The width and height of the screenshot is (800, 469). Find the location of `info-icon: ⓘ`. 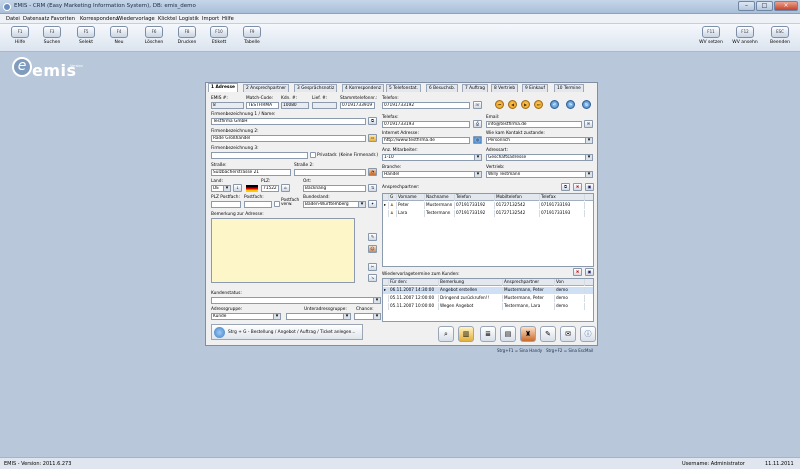

info-icon: ⓘ is located at coordinates (588, 334).